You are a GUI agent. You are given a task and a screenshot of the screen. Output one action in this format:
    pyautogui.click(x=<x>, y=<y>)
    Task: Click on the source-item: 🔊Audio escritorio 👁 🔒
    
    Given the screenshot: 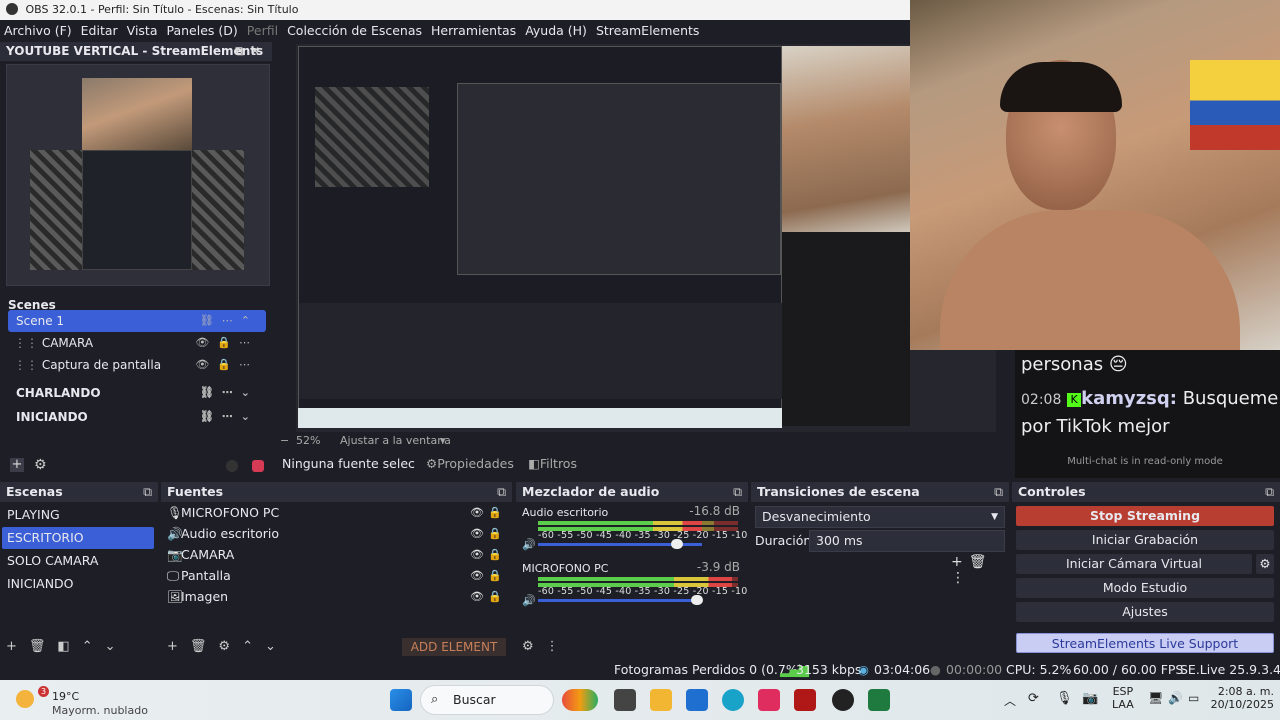 What is the action you would take?
    pyautogui.click(x=336, y=534)
    